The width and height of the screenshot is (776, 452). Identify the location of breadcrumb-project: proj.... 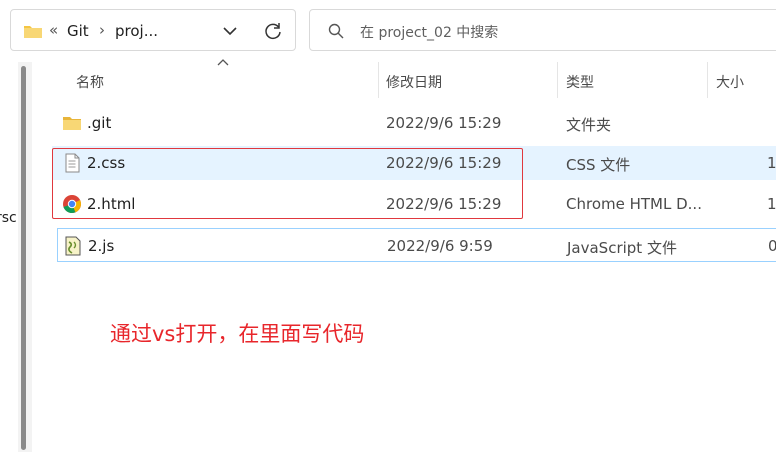
(136, 31).